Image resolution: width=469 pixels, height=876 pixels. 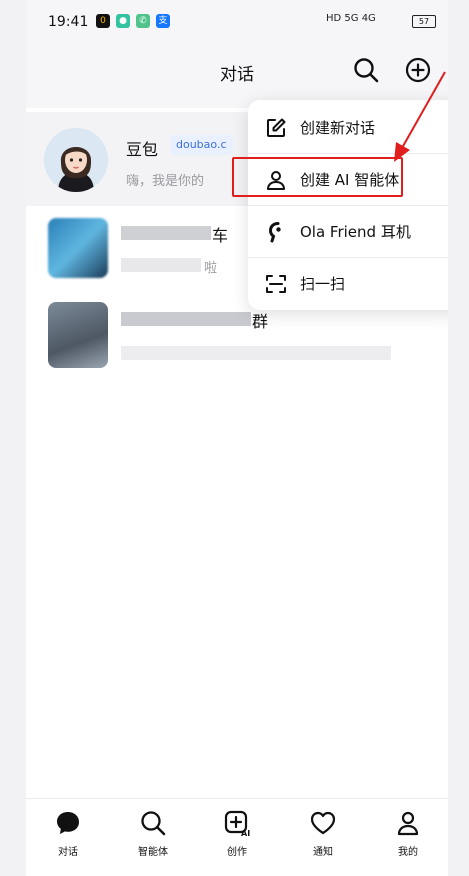 I want to click on tab-label: 智能体, so click(x=153, y=852).